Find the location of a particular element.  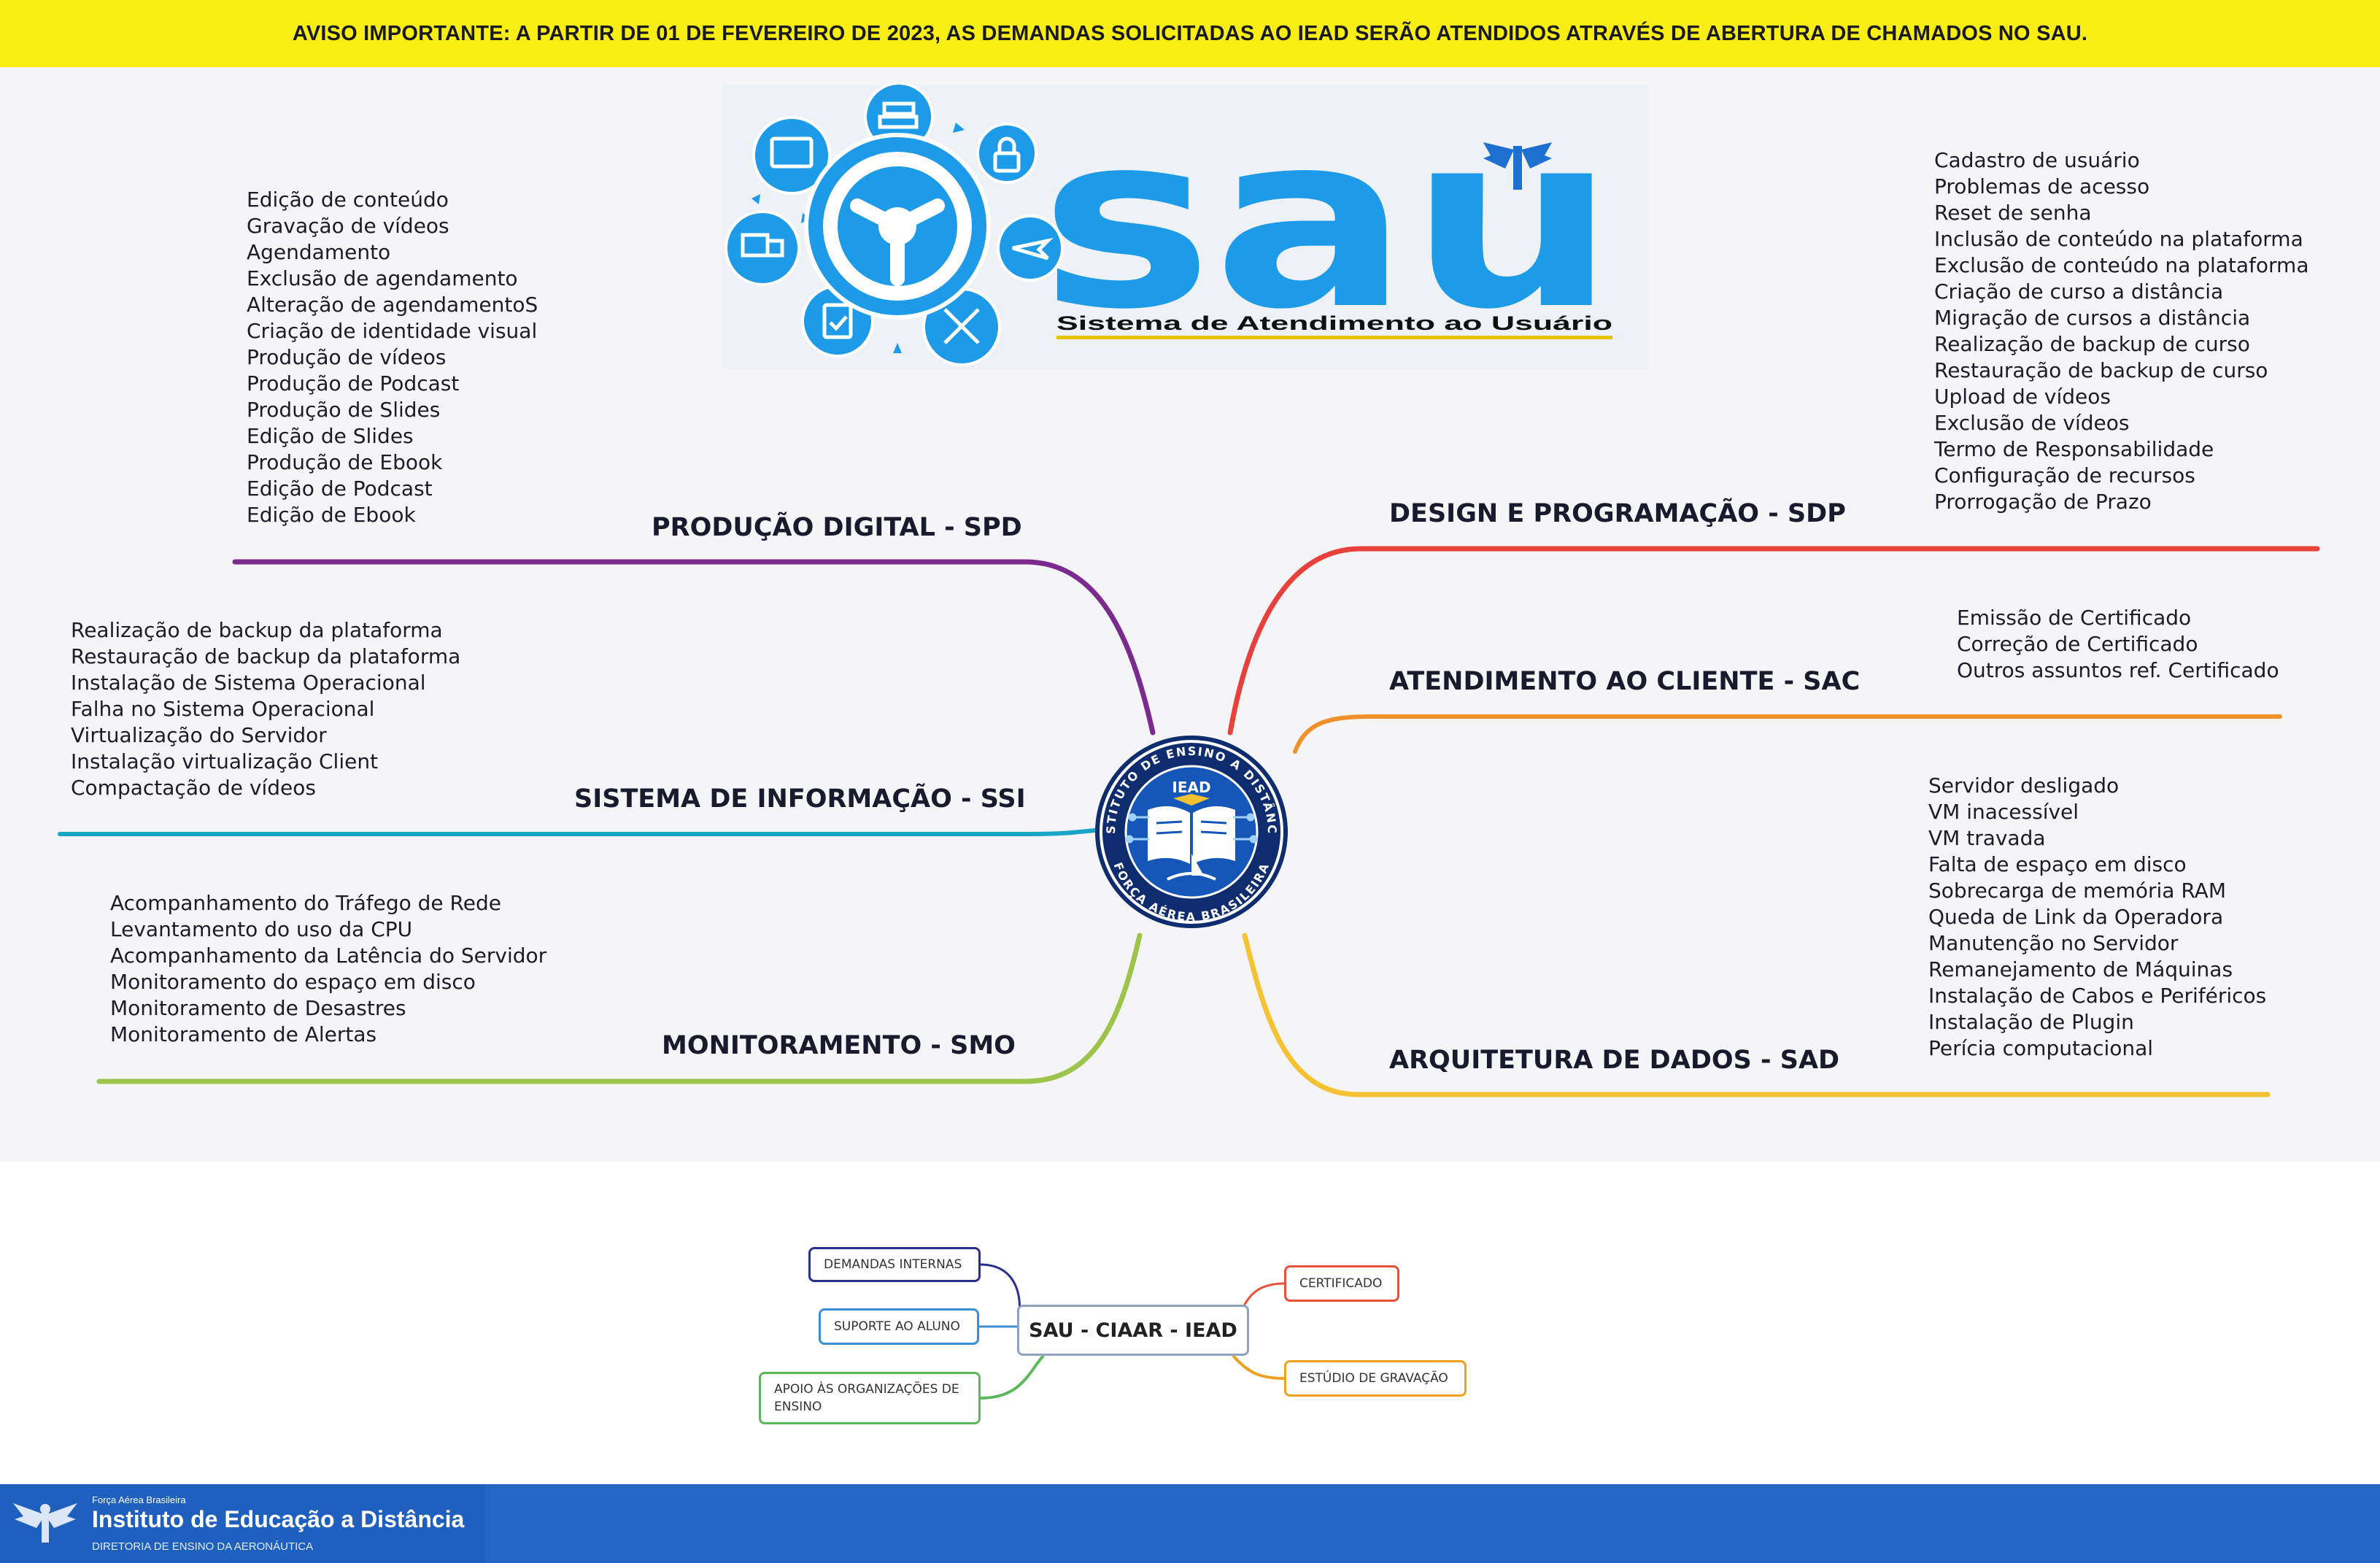

fab-wings-icon is located at coordinates (45, 1523).